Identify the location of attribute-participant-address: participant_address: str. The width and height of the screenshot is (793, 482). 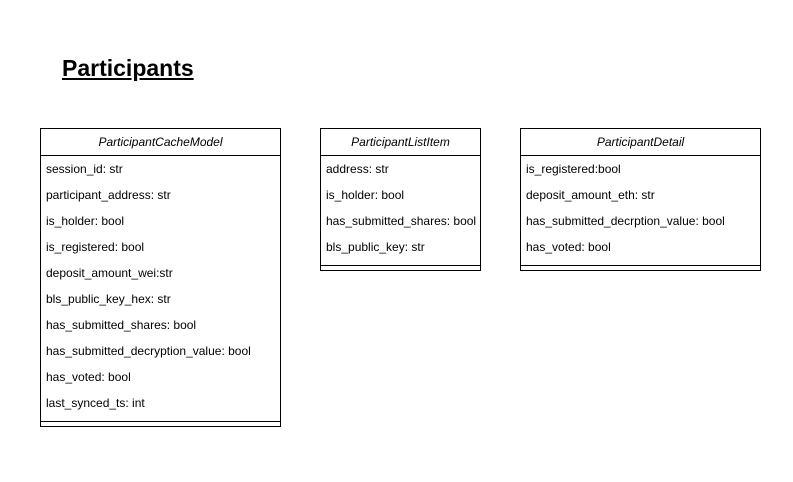
(108, 195).